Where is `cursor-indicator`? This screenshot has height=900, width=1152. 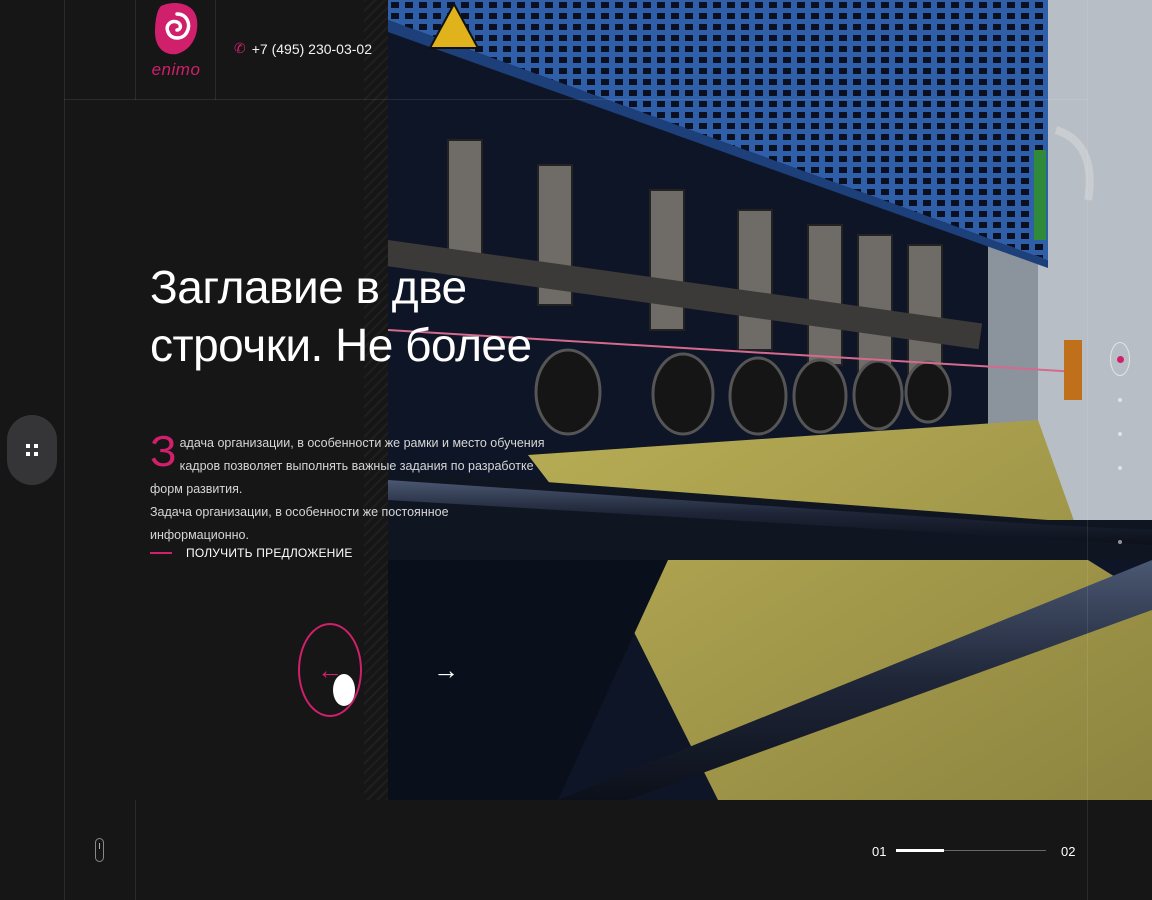 cursor-indicator is located at coordinates (344, 690).